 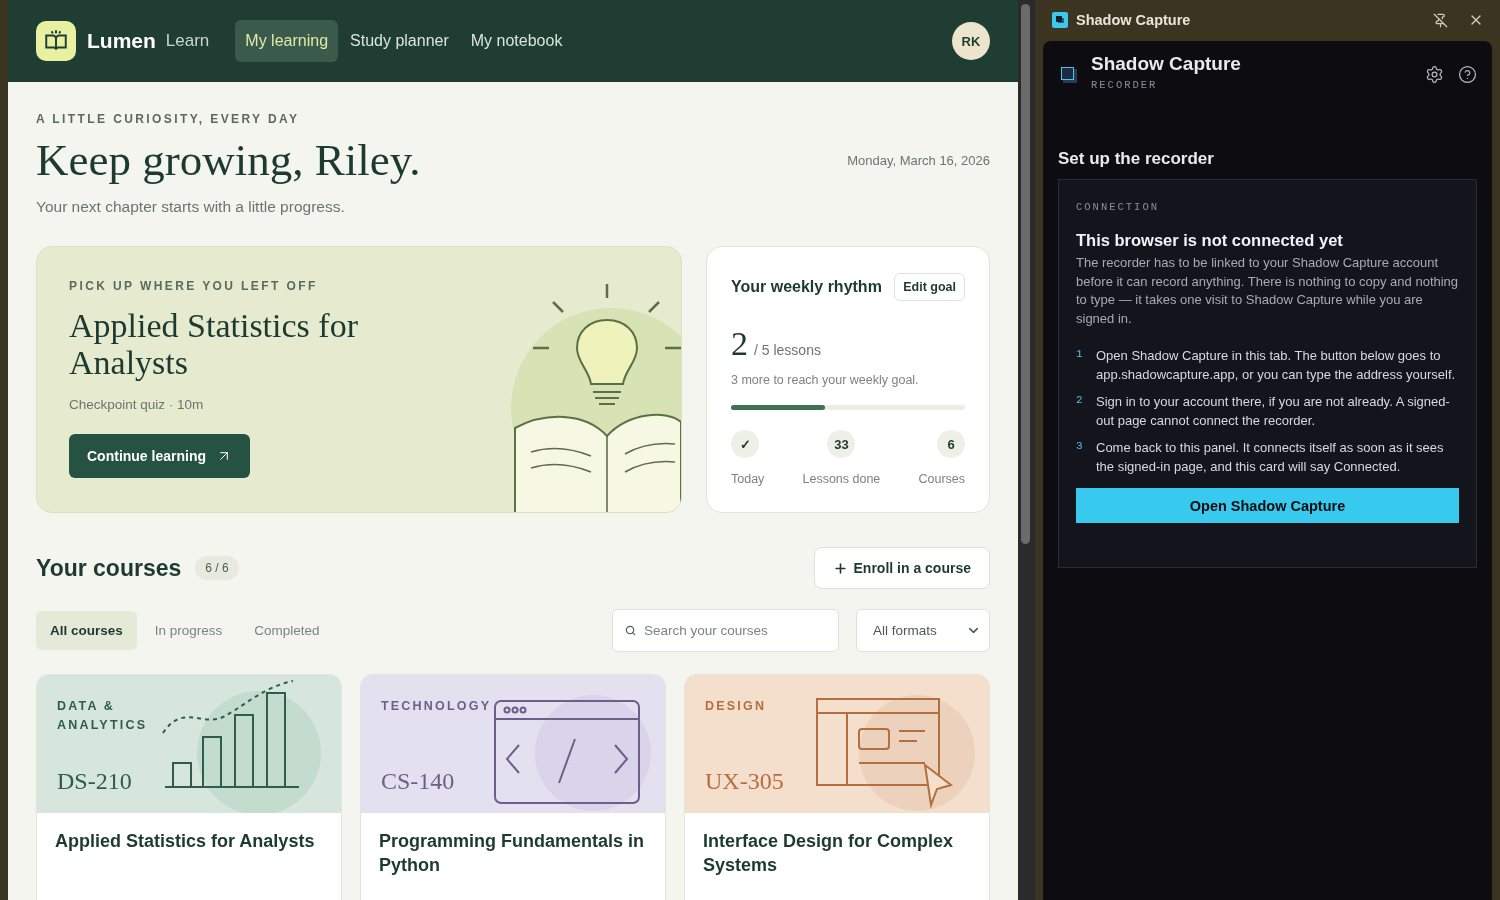 I want to click on edit-goal-button: Edit goal, so click(x=929, y=287).